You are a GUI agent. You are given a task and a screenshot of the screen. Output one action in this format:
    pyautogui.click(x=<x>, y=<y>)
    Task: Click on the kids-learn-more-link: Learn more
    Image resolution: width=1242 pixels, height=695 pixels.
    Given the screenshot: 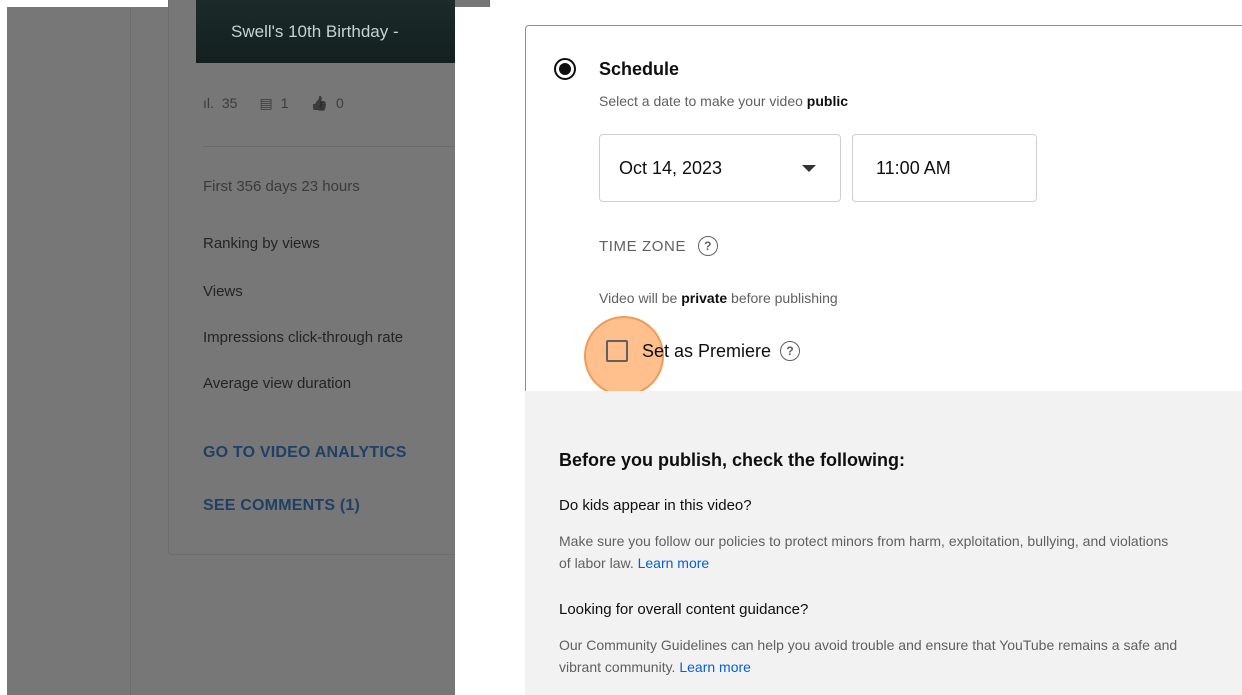 What is the action you would take?
    pyautogui.click(x=674, y=563)
    